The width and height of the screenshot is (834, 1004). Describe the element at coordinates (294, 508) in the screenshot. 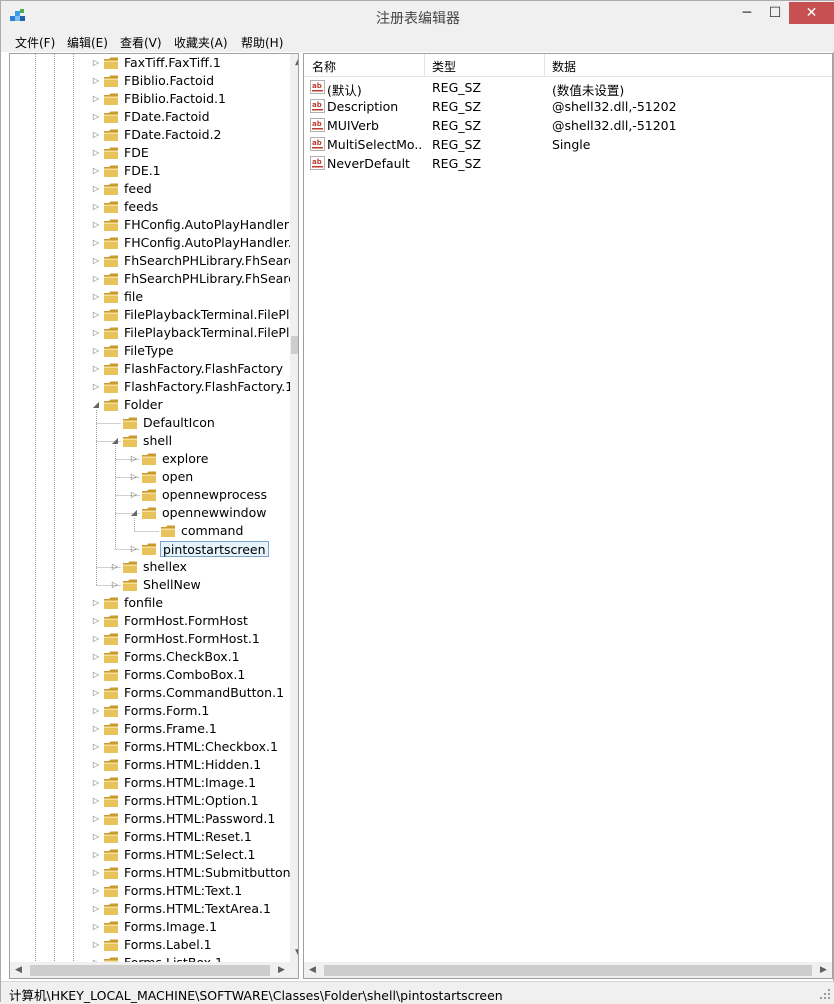

I see `tree-vertical-scrollbar: ▲ ▼` at that location.